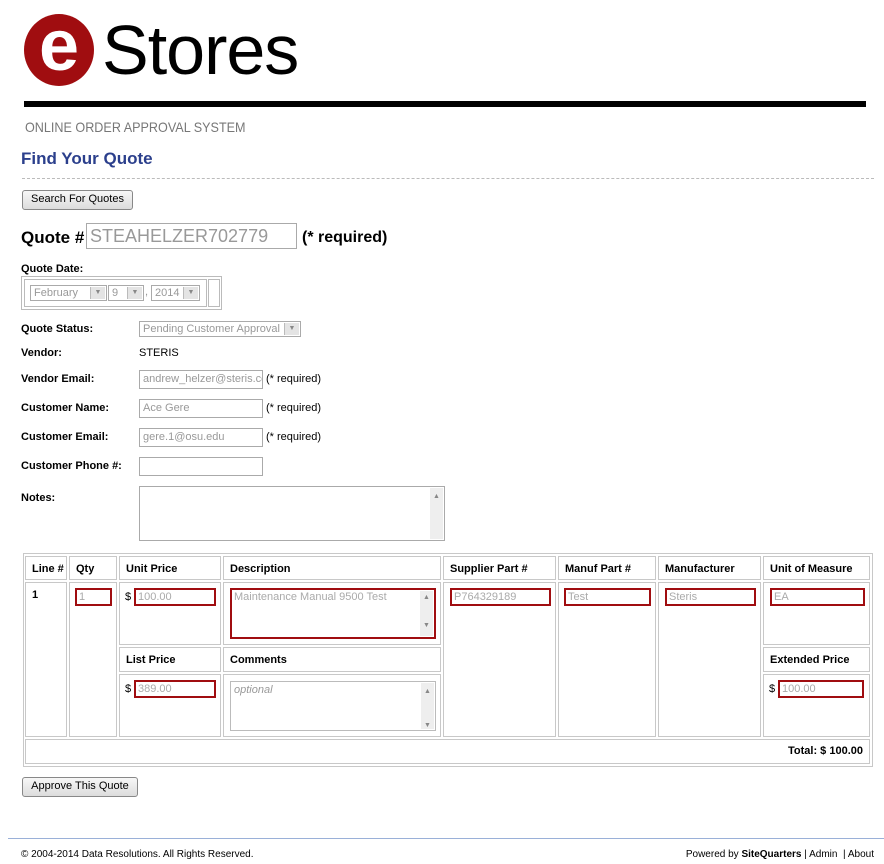  I want to click on unit-price-input: 100.00, so click(175, 597).